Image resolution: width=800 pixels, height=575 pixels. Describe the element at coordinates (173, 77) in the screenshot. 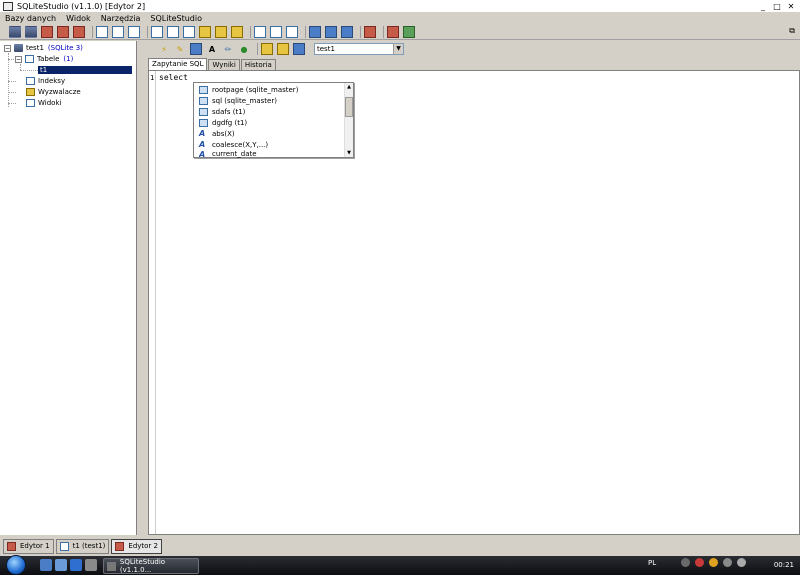

I see `code-text: select` at that location.